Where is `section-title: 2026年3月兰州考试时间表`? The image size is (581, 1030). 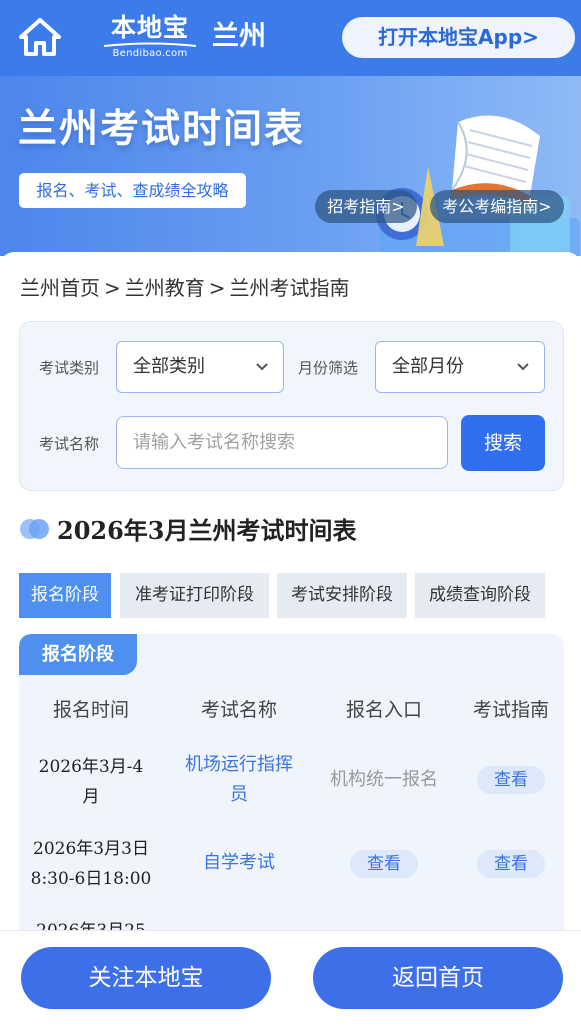
section-title: 2026年3月兰州考试时间表 is located at coordinates (207, 530).